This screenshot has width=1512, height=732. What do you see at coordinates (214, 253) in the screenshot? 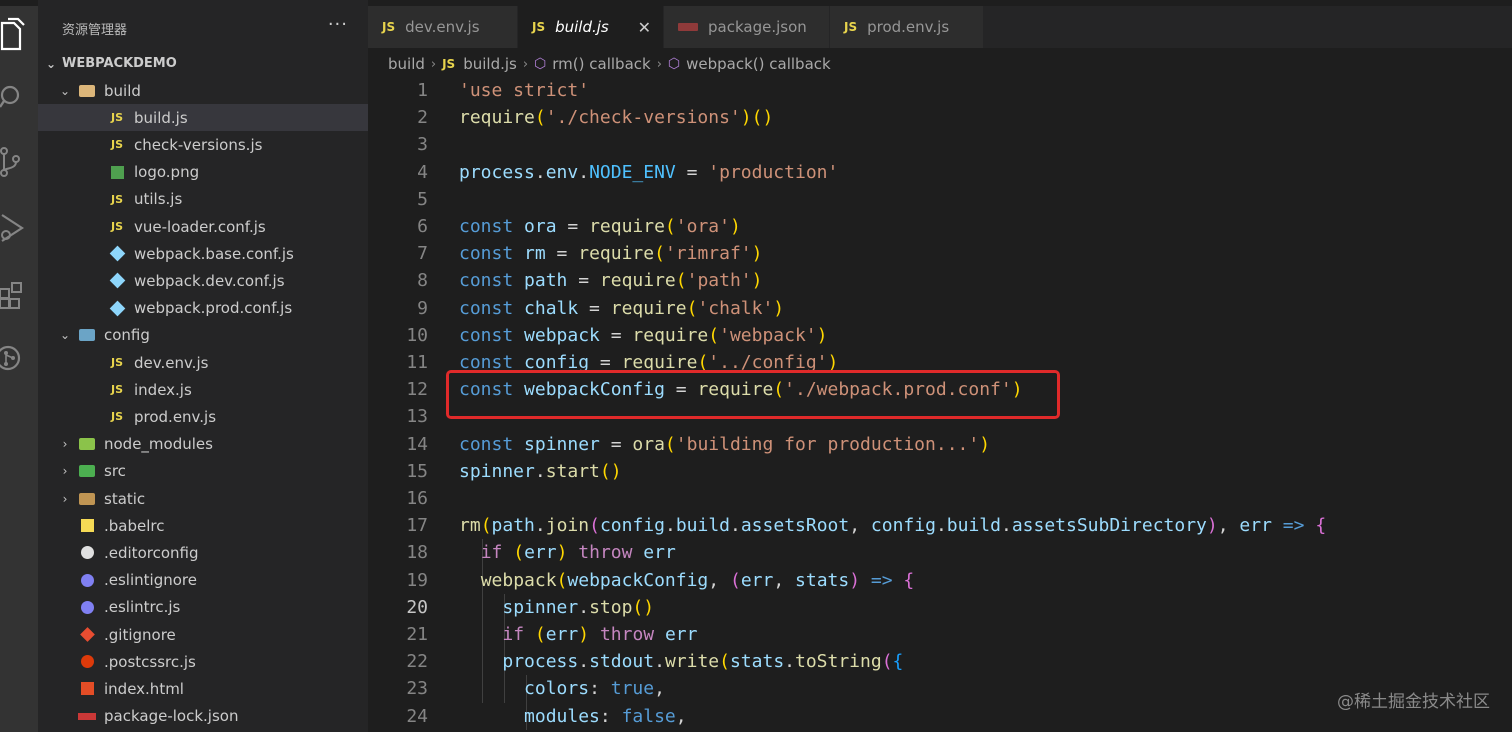
I see `tree-item-label: webpack.base.conf.js` at bounding box center [214, 253].